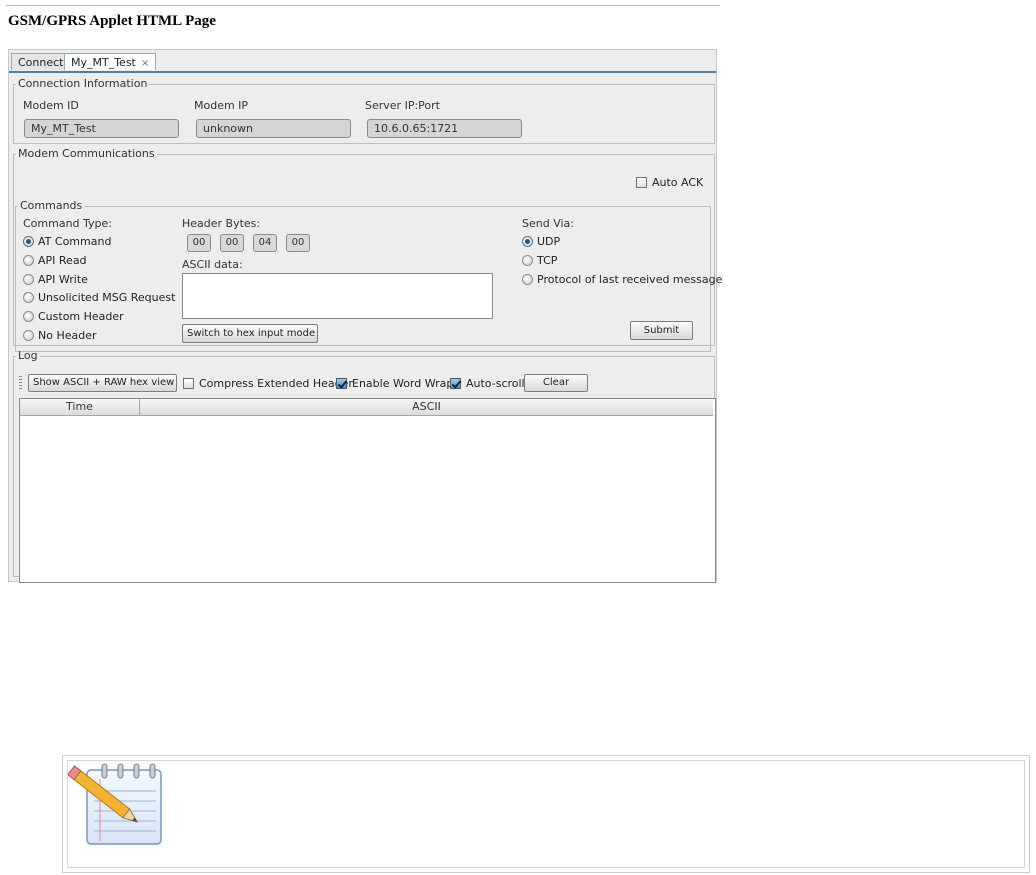  Describe the element at coordinates (232, 243) in the screenshot. I see `header-byte-2: 00` at that location.